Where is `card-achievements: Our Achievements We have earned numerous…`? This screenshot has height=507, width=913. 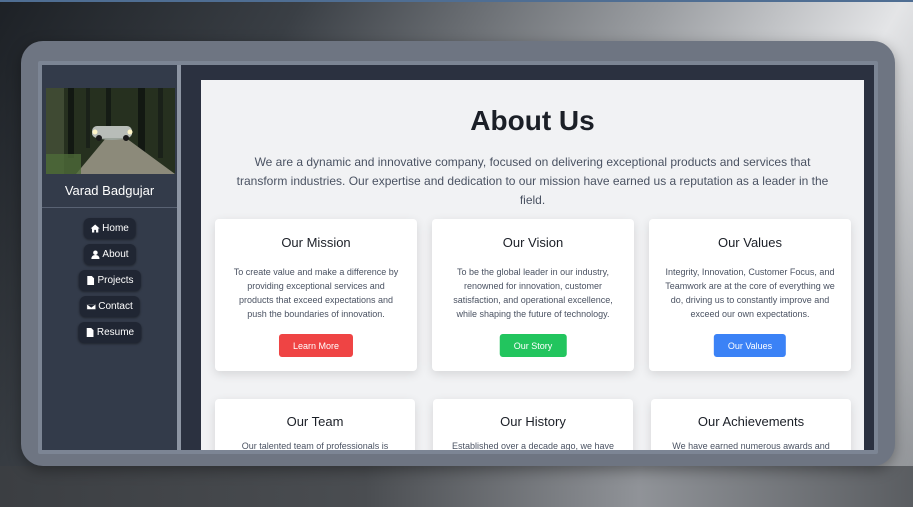
card-achievements: Our Achievements We have earned numerous… is located at coordinates (751, 424).